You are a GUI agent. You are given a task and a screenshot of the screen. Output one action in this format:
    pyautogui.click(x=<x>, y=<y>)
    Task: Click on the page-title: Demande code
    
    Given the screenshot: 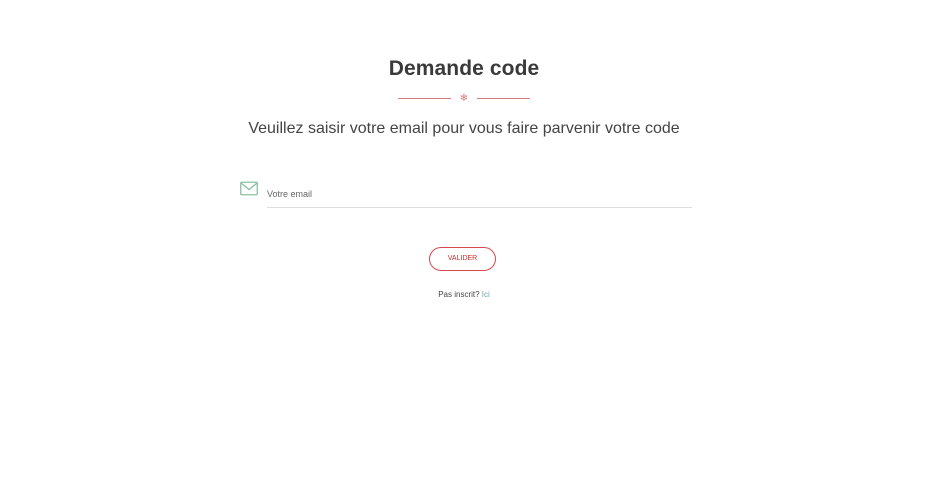 What is the action you would take?
    pyautogui.click(x=464, y=68)
    